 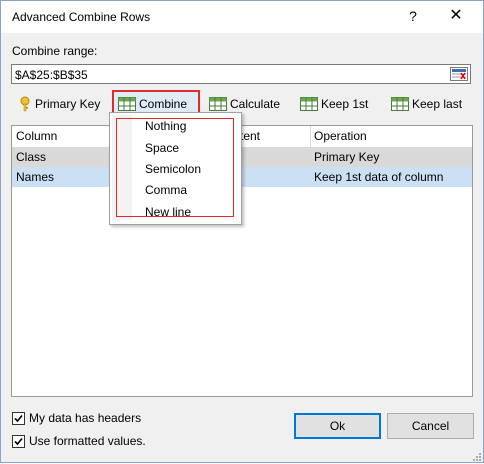 What do you see at coordinates (242, 17) in the screenshot?
I see `title-bar: Advanced Combine Rows ? ✕` at bounding box center [242, 17].